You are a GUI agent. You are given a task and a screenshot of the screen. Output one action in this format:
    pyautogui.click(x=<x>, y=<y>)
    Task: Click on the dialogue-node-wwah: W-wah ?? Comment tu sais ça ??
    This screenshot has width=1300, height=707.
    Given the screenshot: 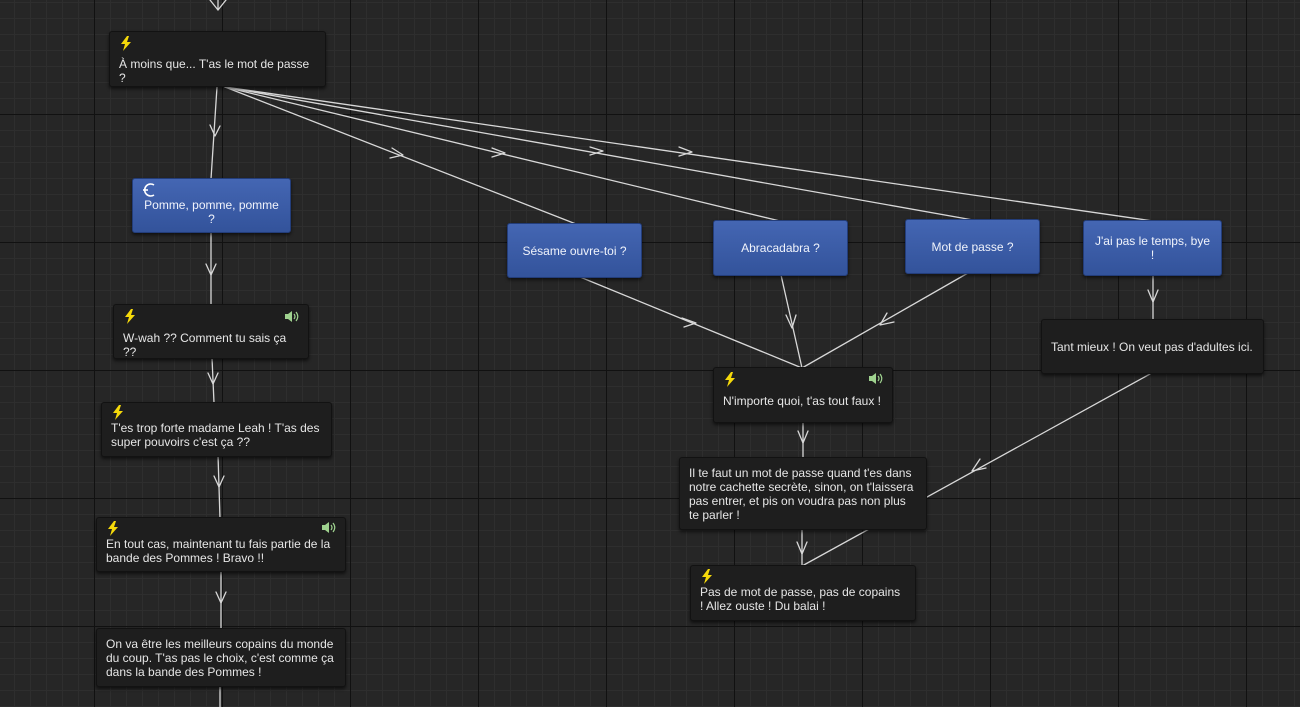 What is the action you would take?
    pyautogui.click(x=211, y=331)
    